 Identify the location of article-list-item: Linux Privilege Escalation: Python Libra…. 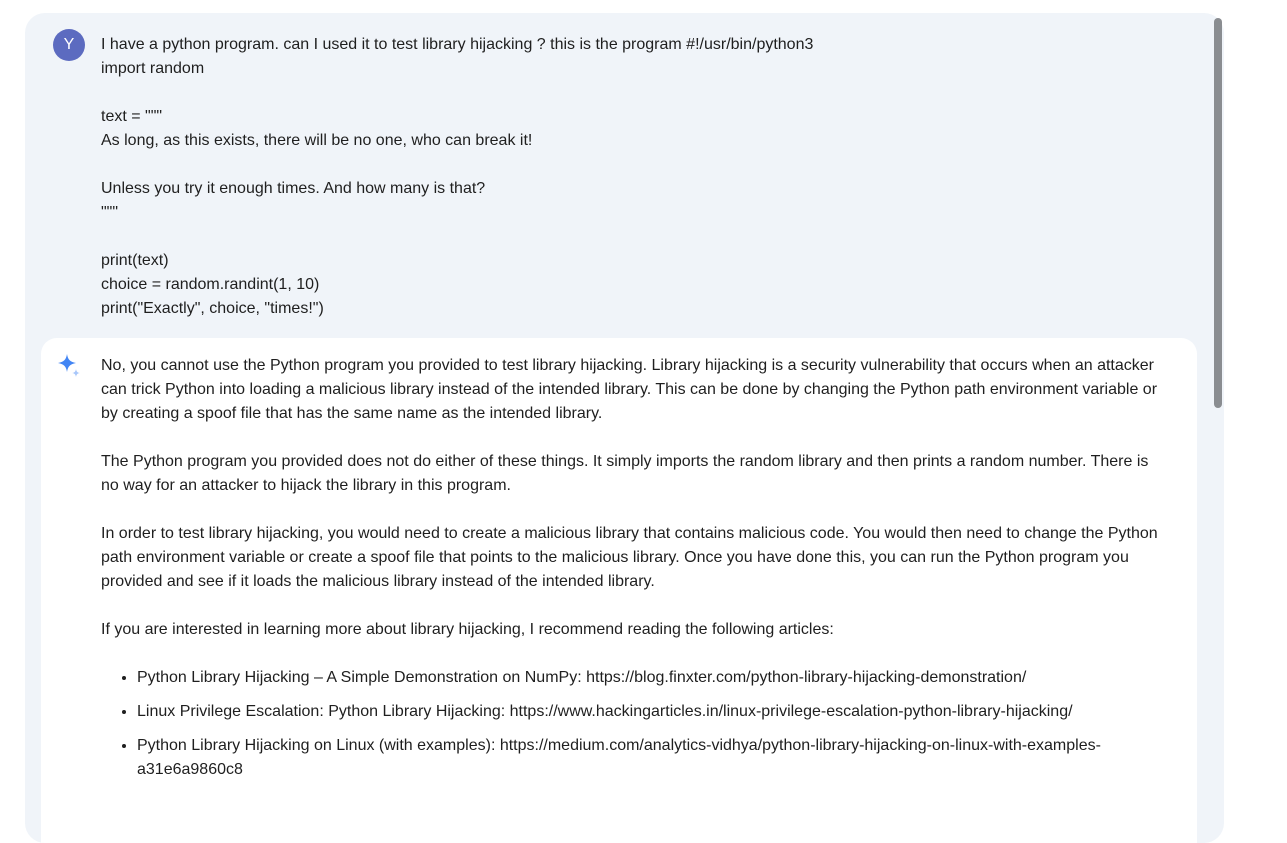
(649, 712).